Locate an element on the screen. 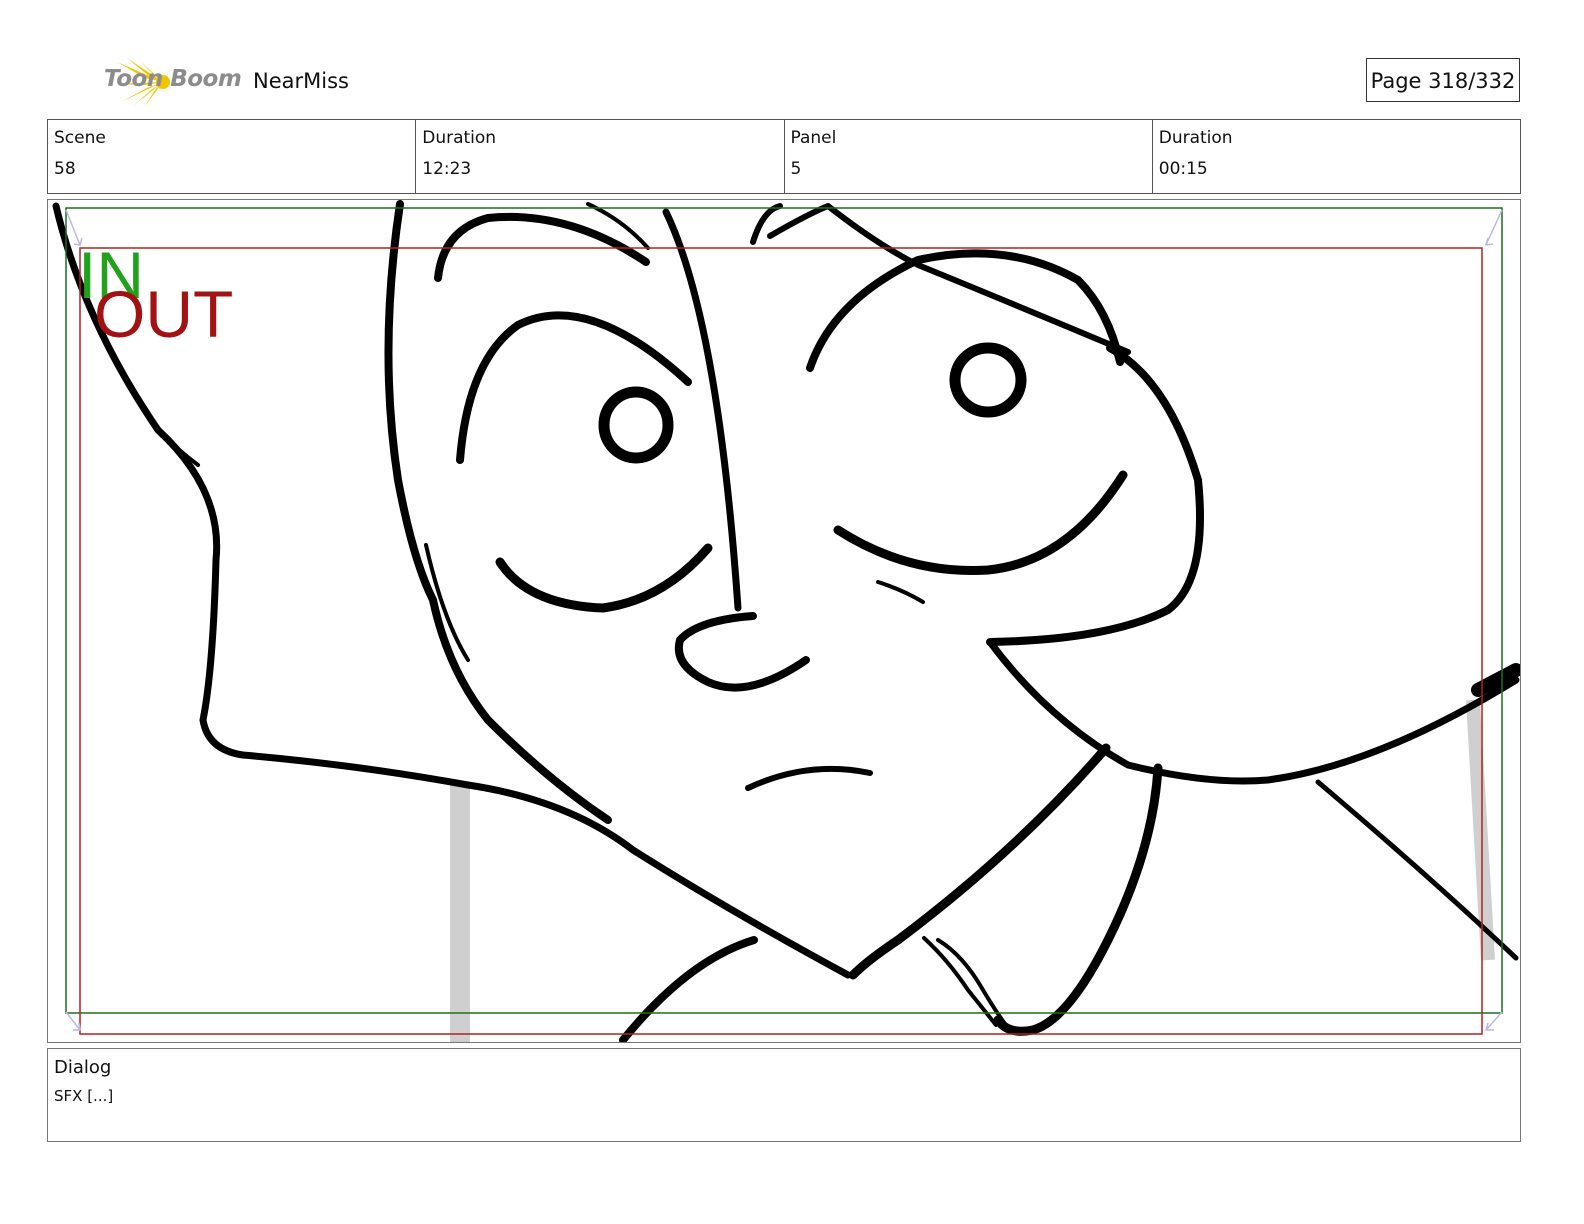  logo-wordmark: Toon Boom is located at coordinates (173, 79).